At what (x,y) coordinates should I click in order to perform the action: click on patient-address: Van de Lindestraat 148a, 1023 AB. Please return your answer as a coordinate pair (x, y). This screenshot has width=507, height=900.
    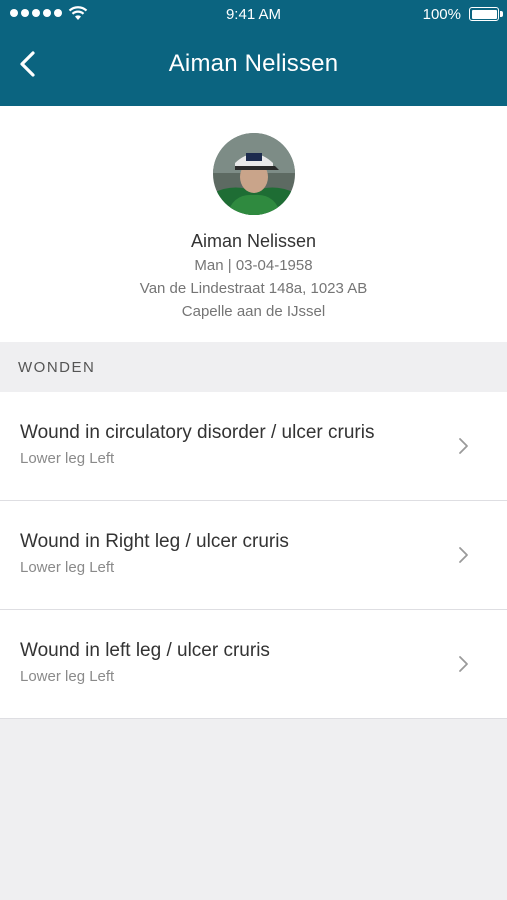
    Looking at the image, I should click on (253, 288).